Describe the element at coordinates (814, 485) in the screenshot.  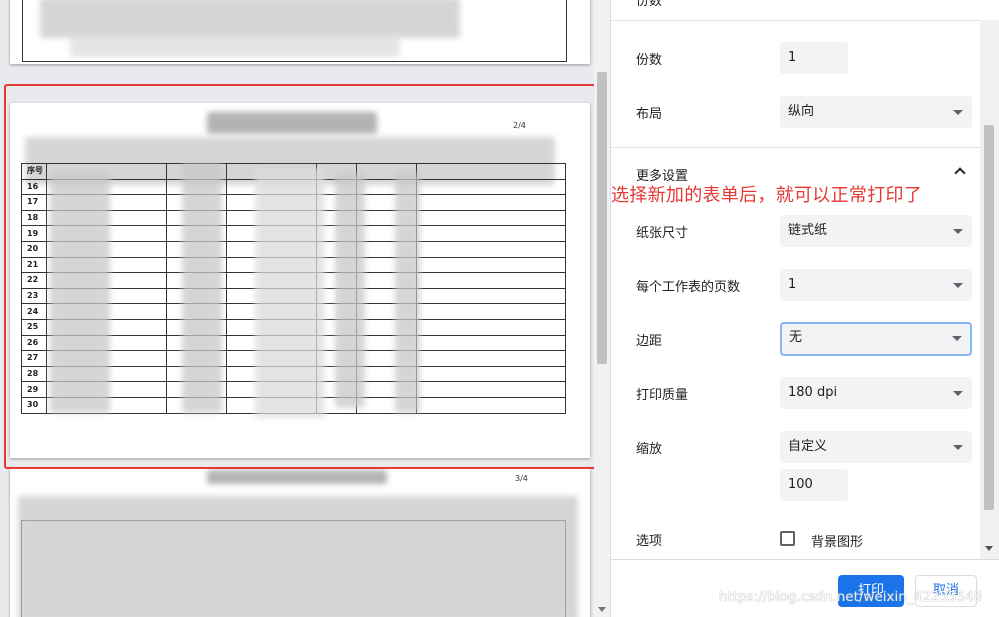
I see `scale-percent-input: 100` at that location.